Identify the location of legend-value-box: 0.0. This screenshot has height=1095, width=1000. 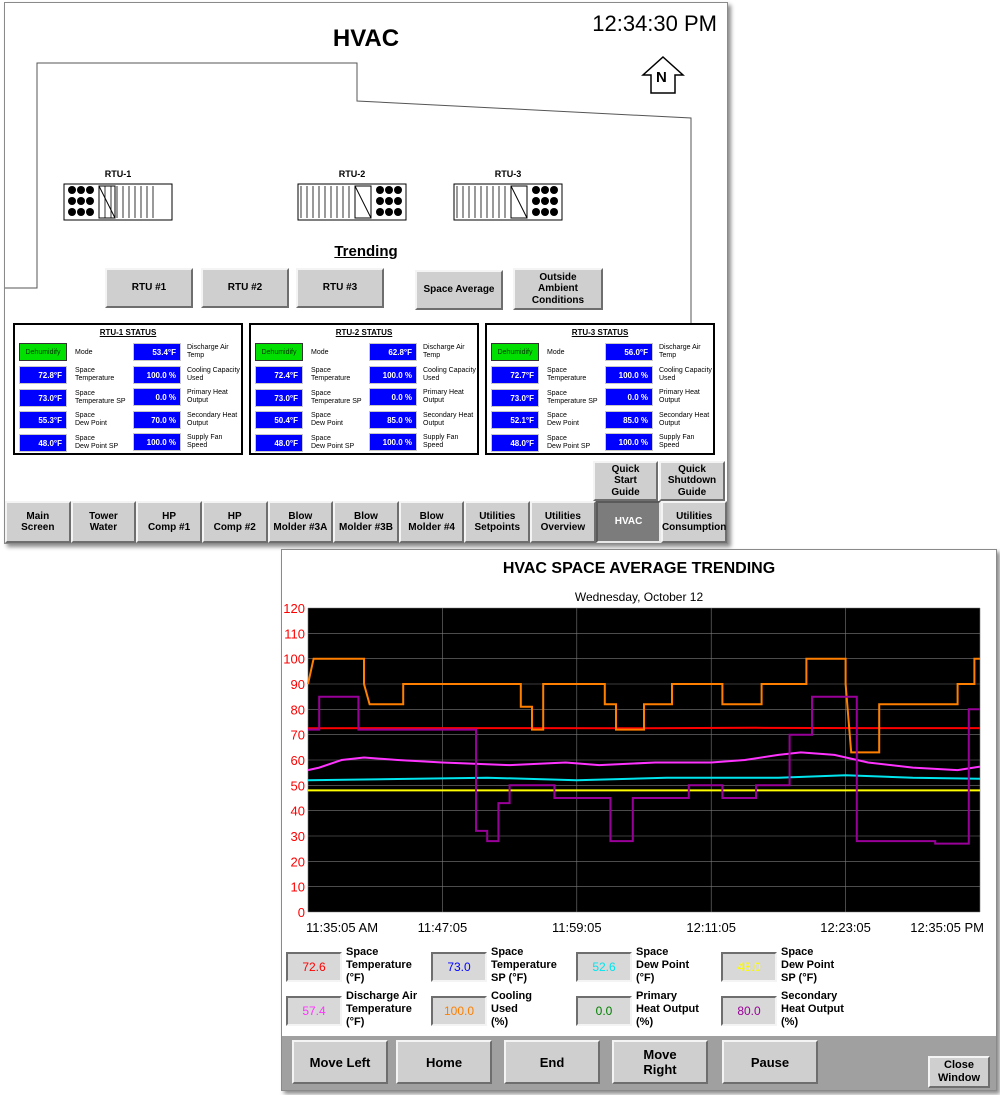
(604, 1011).